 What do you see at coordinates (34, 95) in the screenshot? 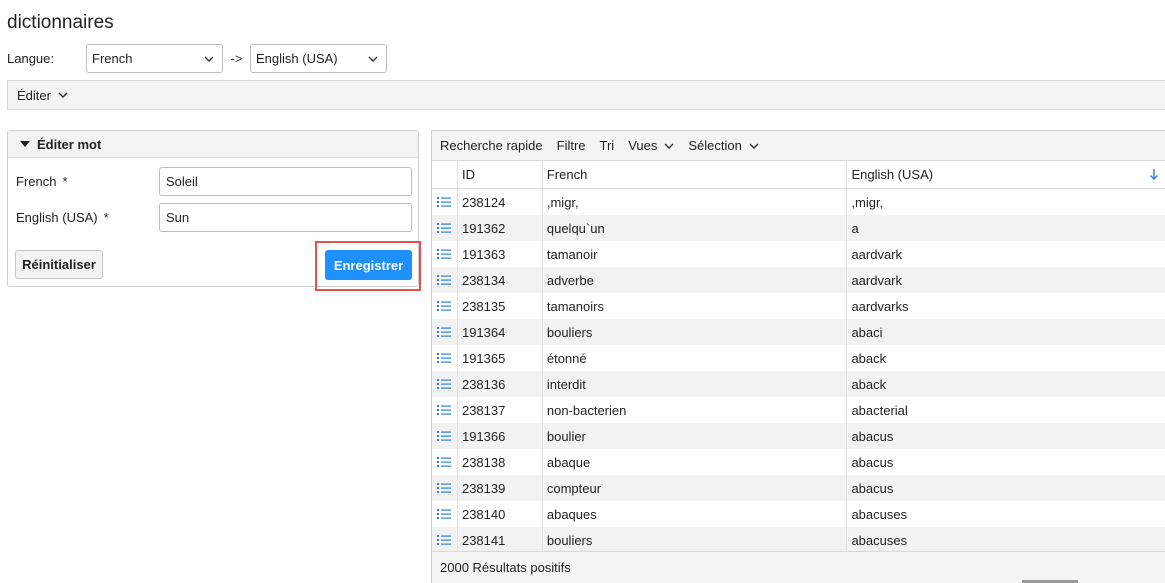
I see `edit-menu-label: Éditer` at bounding box center [34, 95].